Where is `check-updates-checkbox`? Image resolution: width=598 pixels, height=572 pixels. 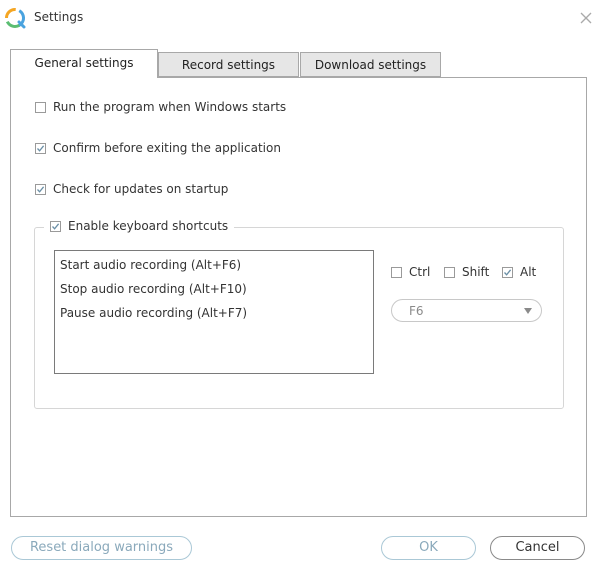 check-updates-checkbox is located at coordinates (40, 189).